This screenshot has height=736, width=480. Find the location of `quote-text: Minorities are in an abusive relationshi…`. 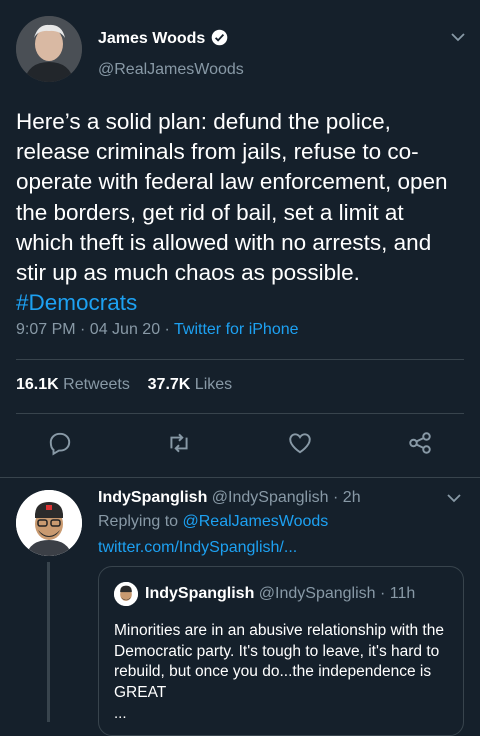

quote-text: Minorities are in an abusive relationshi… is located at coordinates (279, 661).